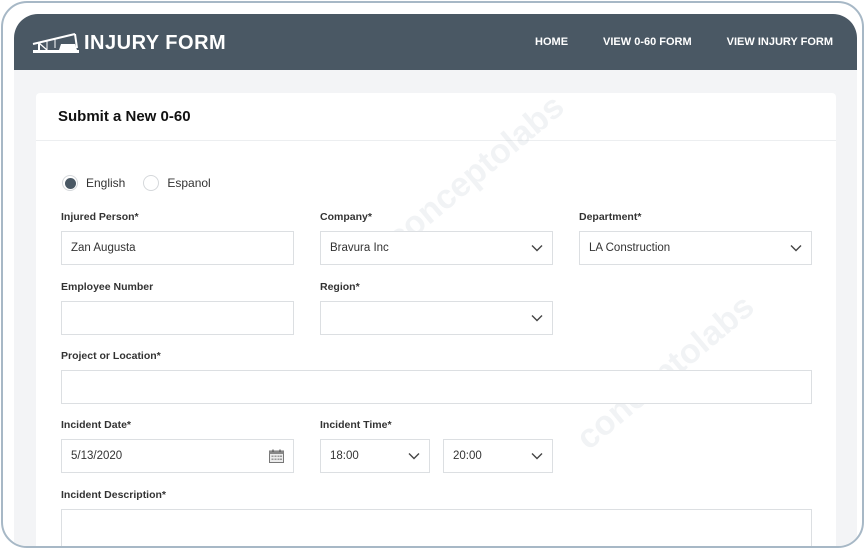  Describe the element at coordinates (436, 527) in the screenshot. I see `incident-description-textarea` at that location.